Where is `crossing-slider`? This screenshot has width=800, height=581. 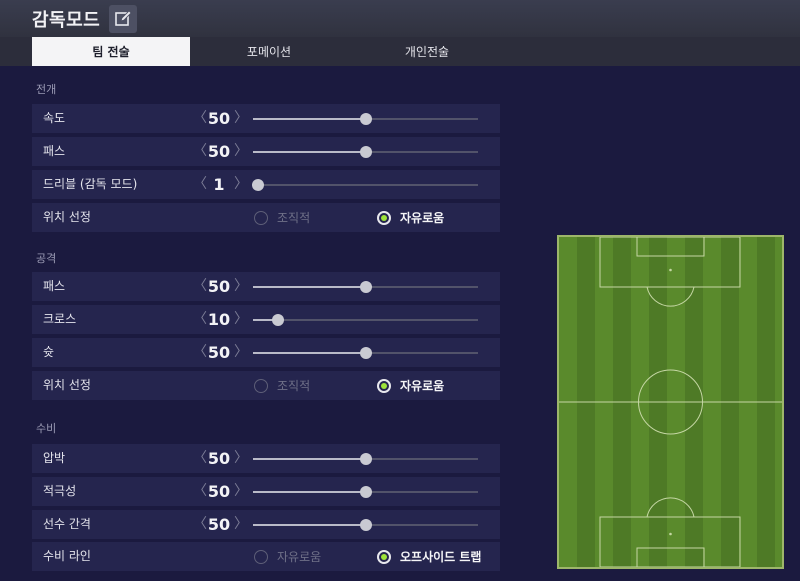
crossing-slider is located at coordinates (365, 320).